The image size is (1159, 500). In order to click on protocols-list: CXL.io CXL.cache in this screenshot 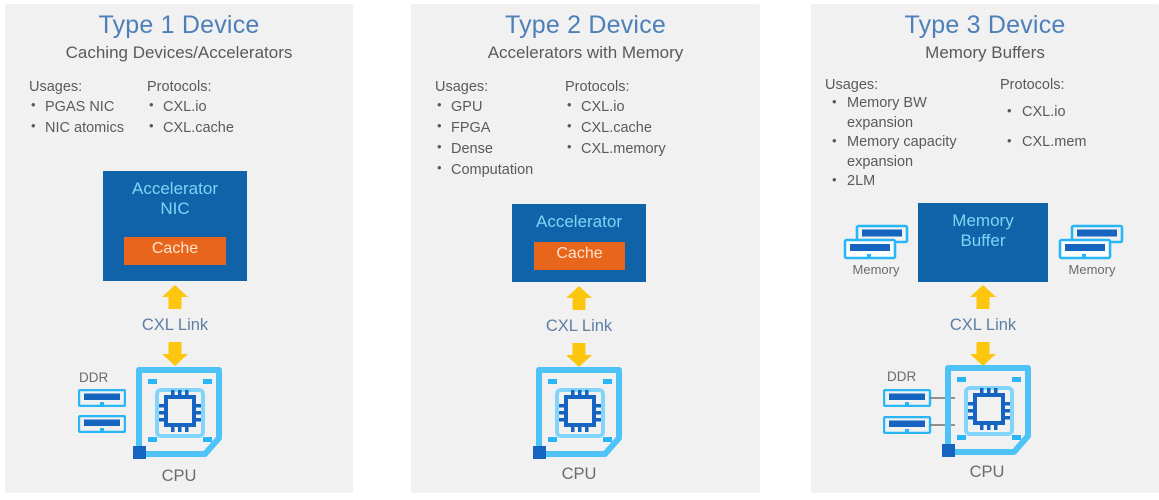, I will do `click(190, 117)`.